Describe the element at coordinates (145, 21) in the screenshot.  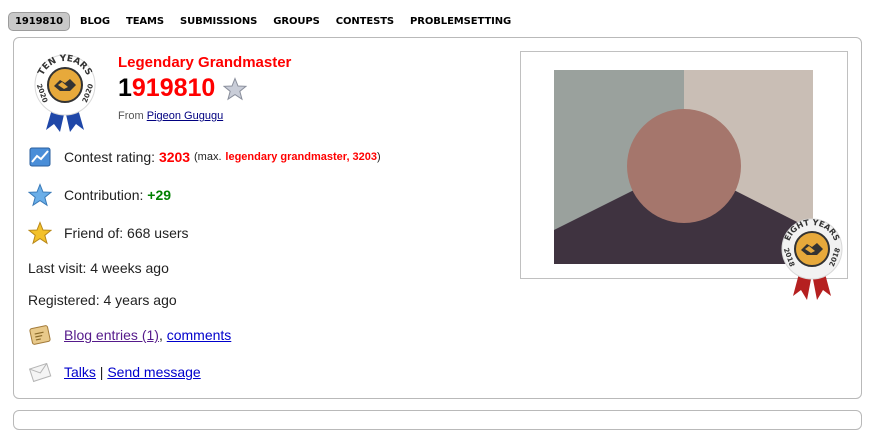
I see `nav-item-teams: TEAMS` at that location.